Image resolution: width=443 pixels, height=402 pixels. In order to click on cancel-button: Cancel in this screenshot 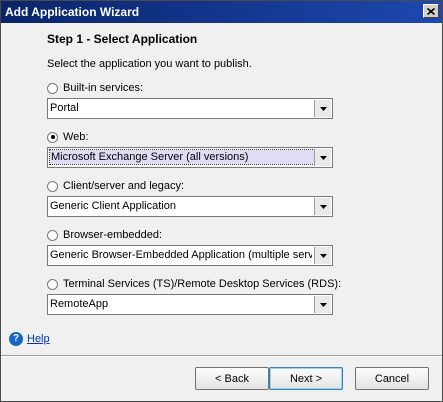, I will do `click(392, 378)`.